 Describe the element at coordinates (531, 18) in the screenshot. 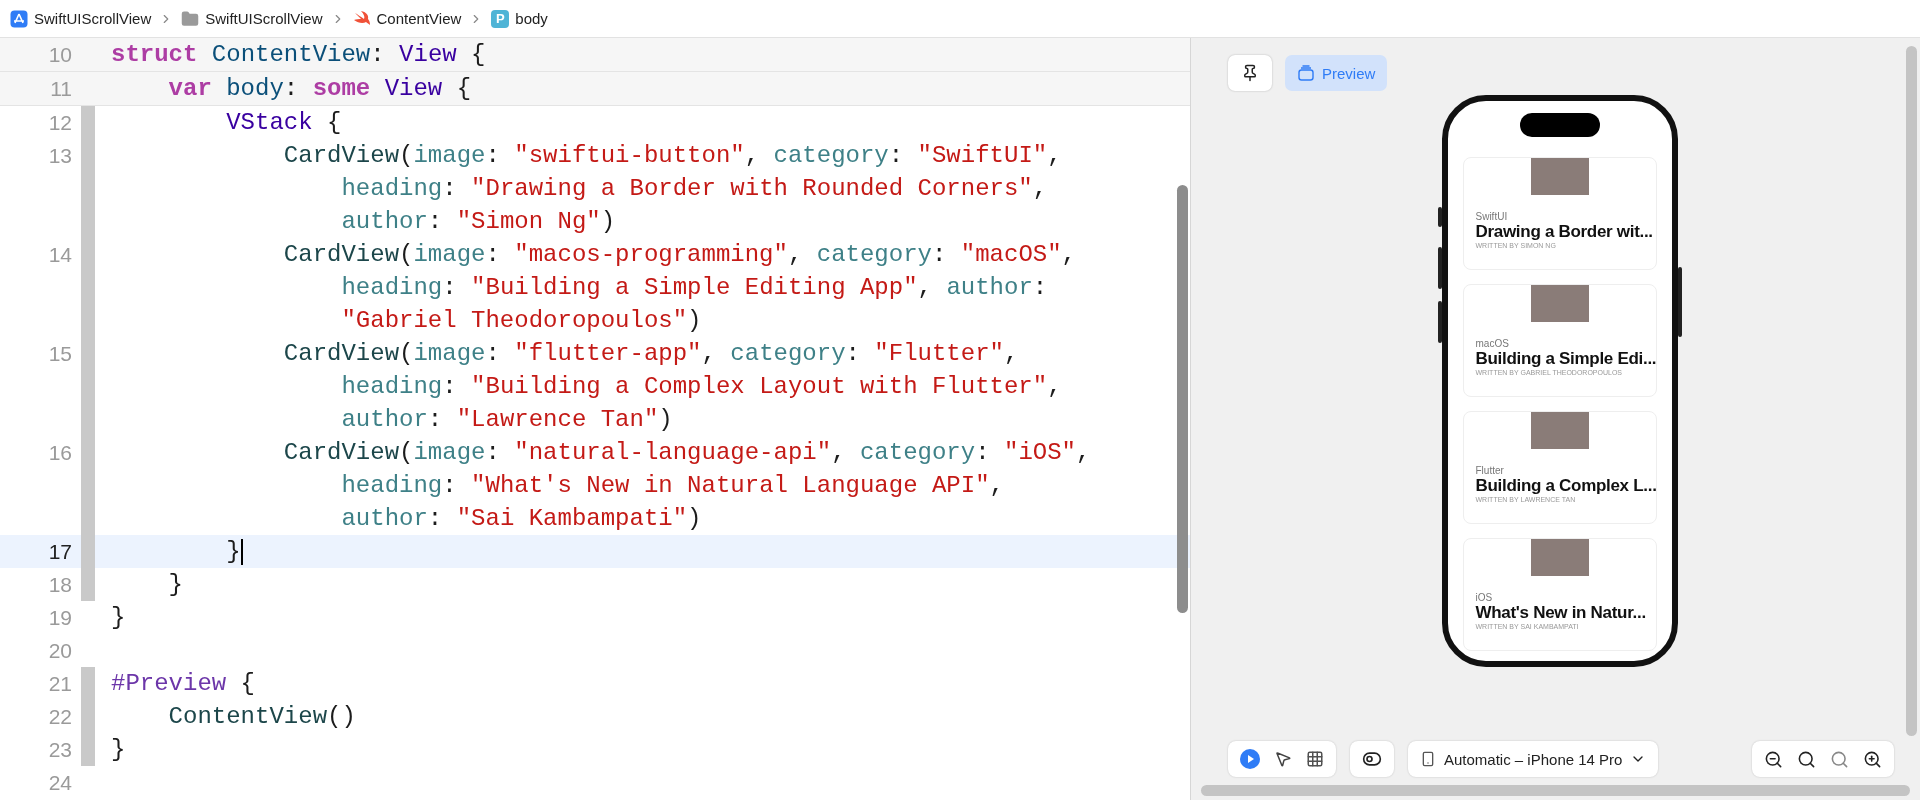

I see `breadcrumb-item: body` at that location.